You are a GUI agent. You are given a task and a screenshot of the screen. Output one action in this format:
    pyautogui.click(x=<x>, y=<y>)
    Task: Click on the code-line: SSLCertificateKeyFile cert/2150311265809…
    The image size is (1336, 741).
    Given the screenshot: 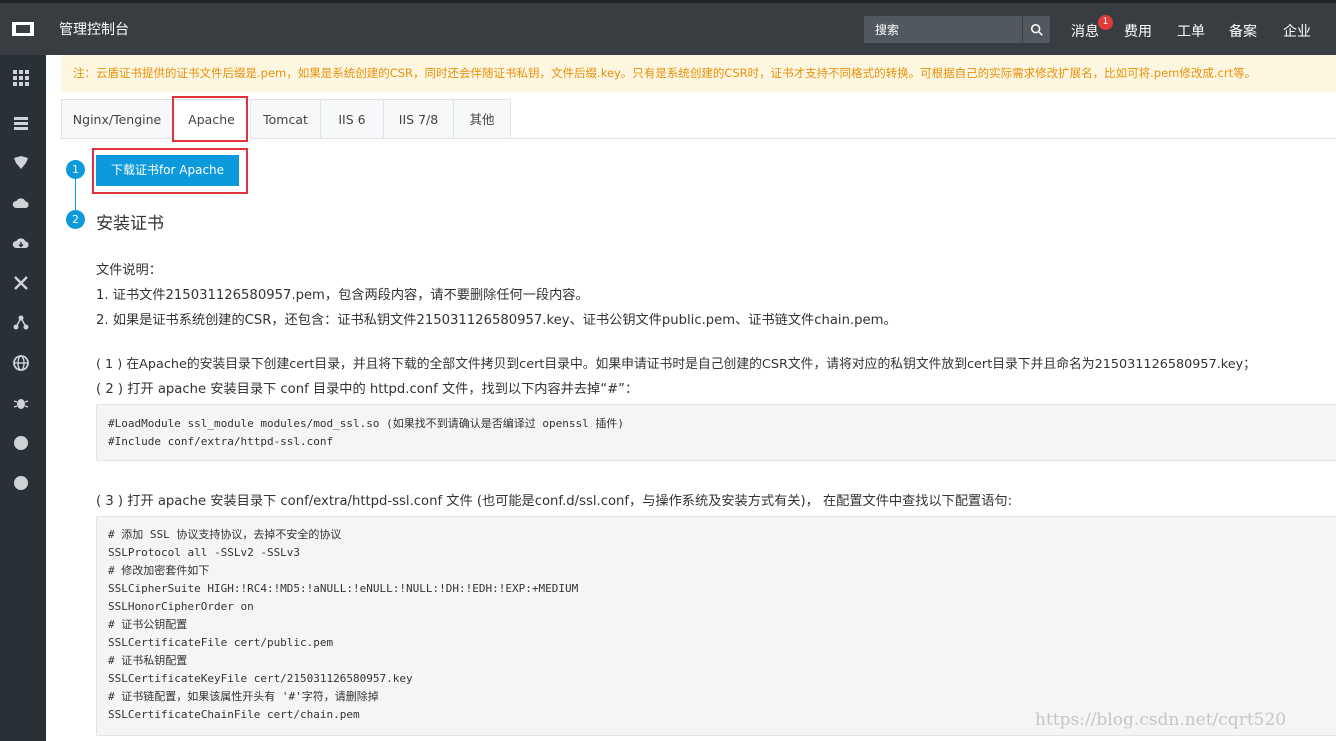 What is the action you would take?
    pyautogui.click(x=260, y=678)
    